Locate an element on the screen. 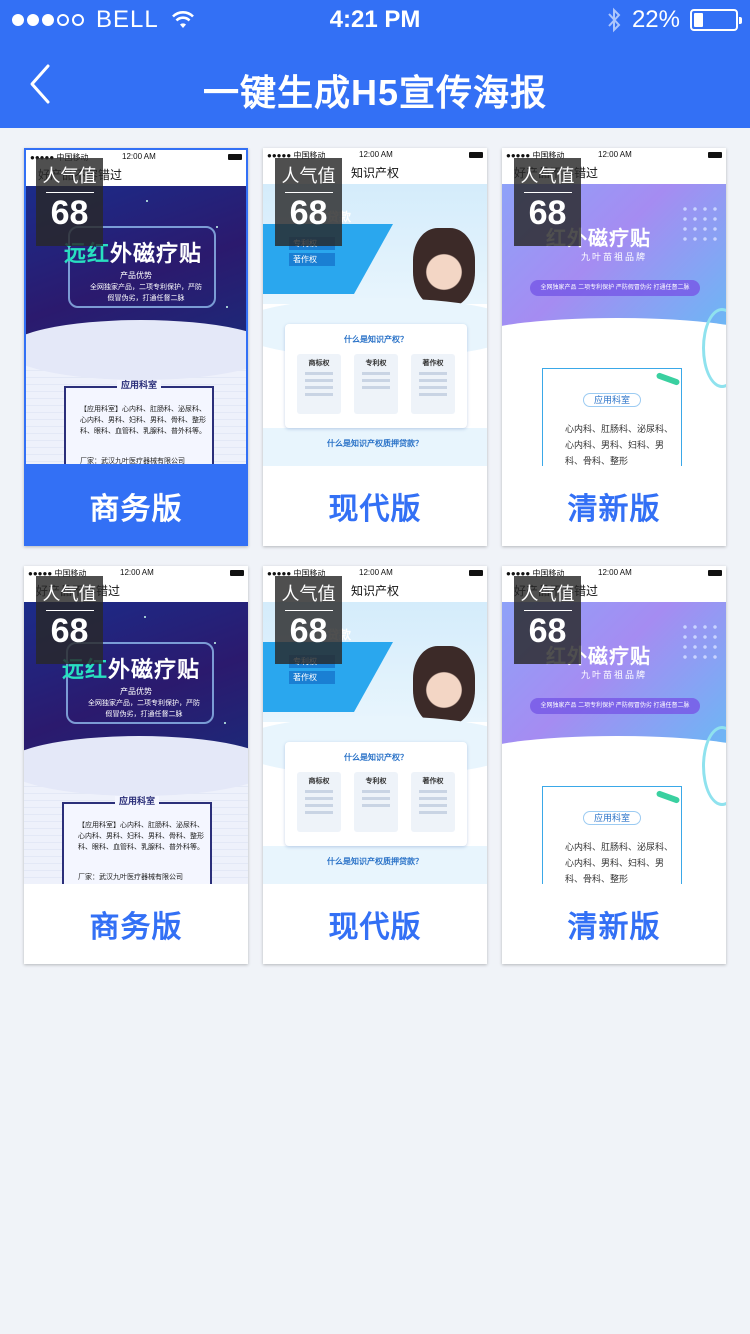 Image resolution: width=750 pixels, height=1334 pixels. app-header: BELL 4:21 PM 22% 一键生成H5宣传海报 is located at coordinates (375, 64).